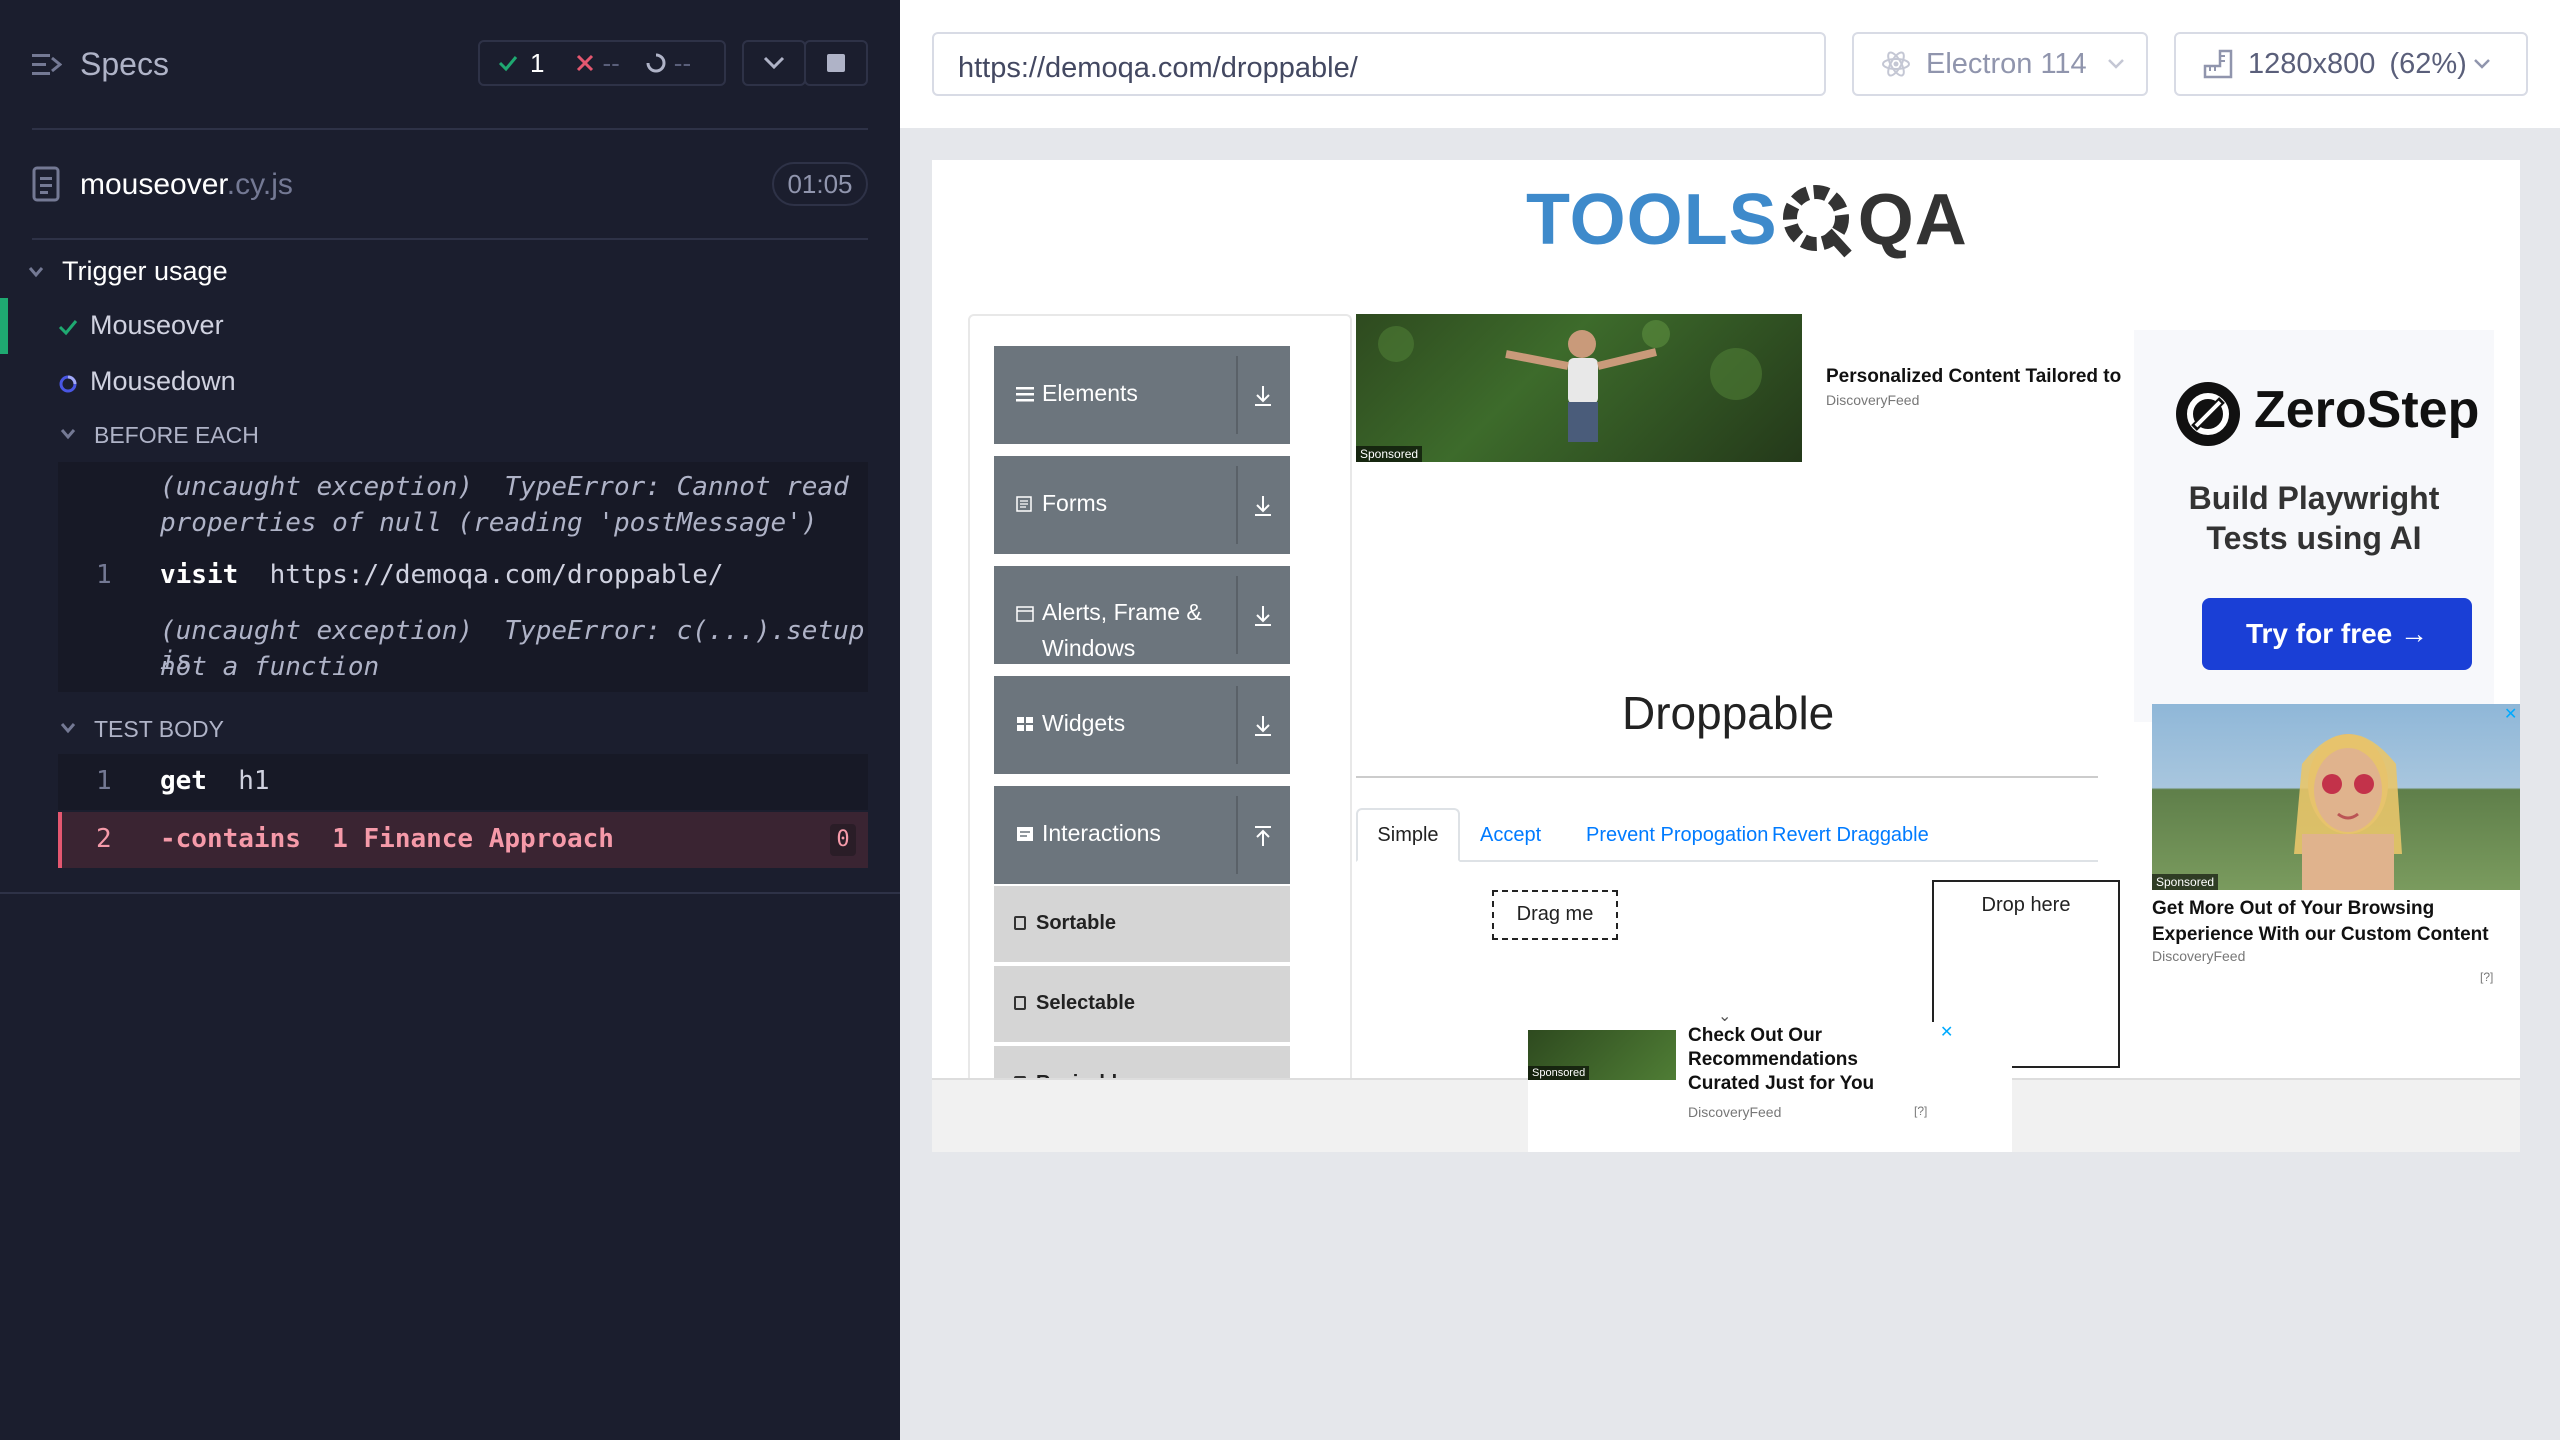  I want to click on nav-group-forms: Forms, so click(1142, 505).